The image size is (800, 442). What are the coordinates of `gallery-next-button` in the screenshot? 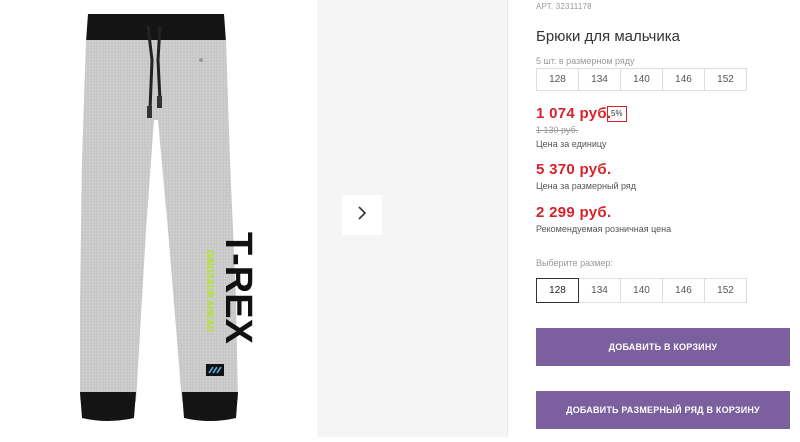 It's located at (362, 215).